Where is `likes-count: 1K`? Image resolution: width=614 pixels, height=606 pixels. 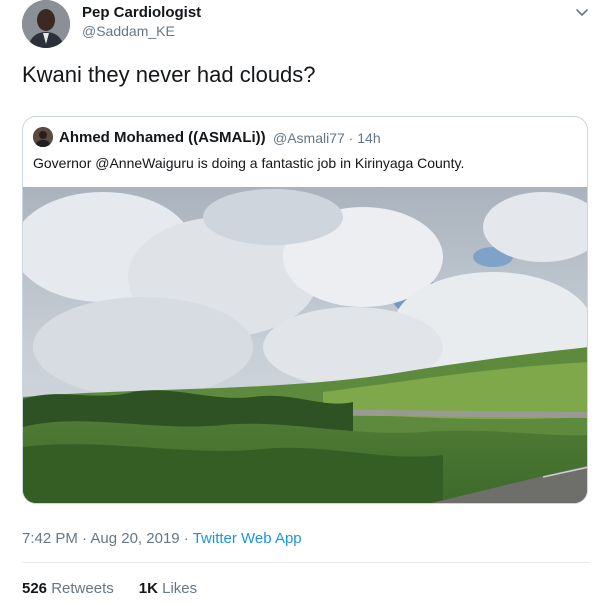 likes-count: 1K is located at coordinates (148, 588).